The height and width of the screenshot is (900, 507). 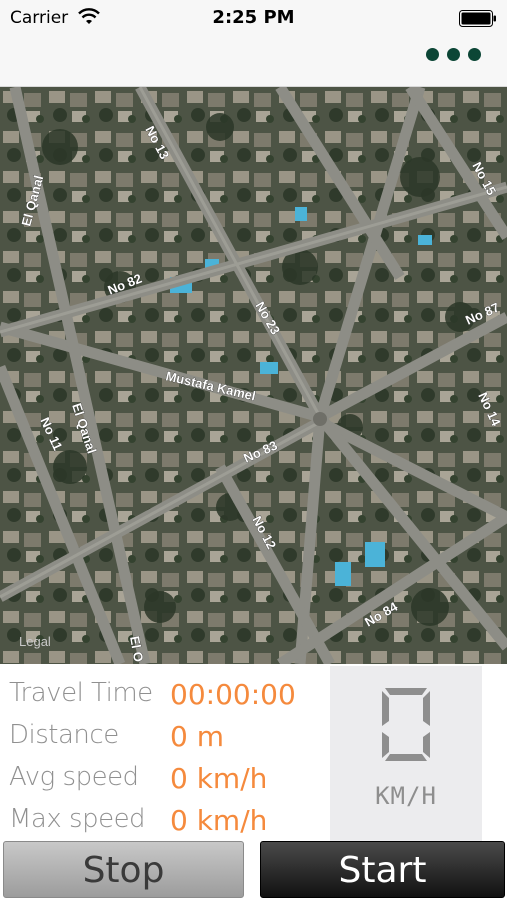 What do you see at coordinates (165, 692) in the screenshot?
I see `stat-row-travel-time: Travel Time 00:00:00` at bounding box center [165, 692].